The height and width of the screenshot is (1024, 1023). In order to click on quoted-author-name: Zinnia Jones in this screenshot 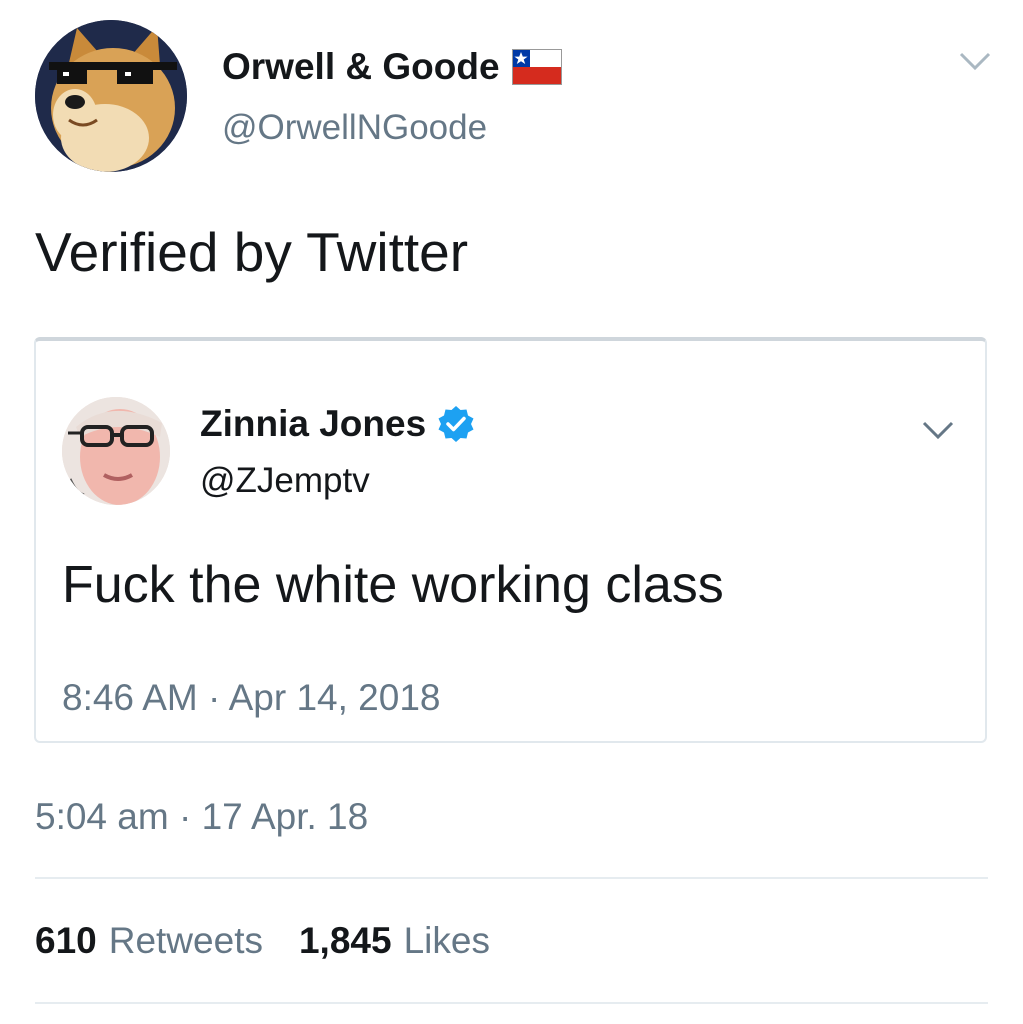, I will do `click(338, 424)`.